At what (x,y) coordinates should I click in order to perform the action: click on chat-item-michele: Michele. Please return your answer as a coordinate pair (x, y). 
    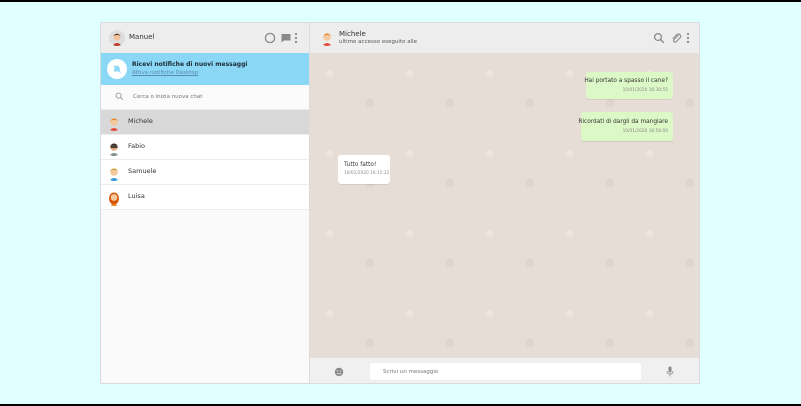
    Looking at the image, I should click on (205, 122).